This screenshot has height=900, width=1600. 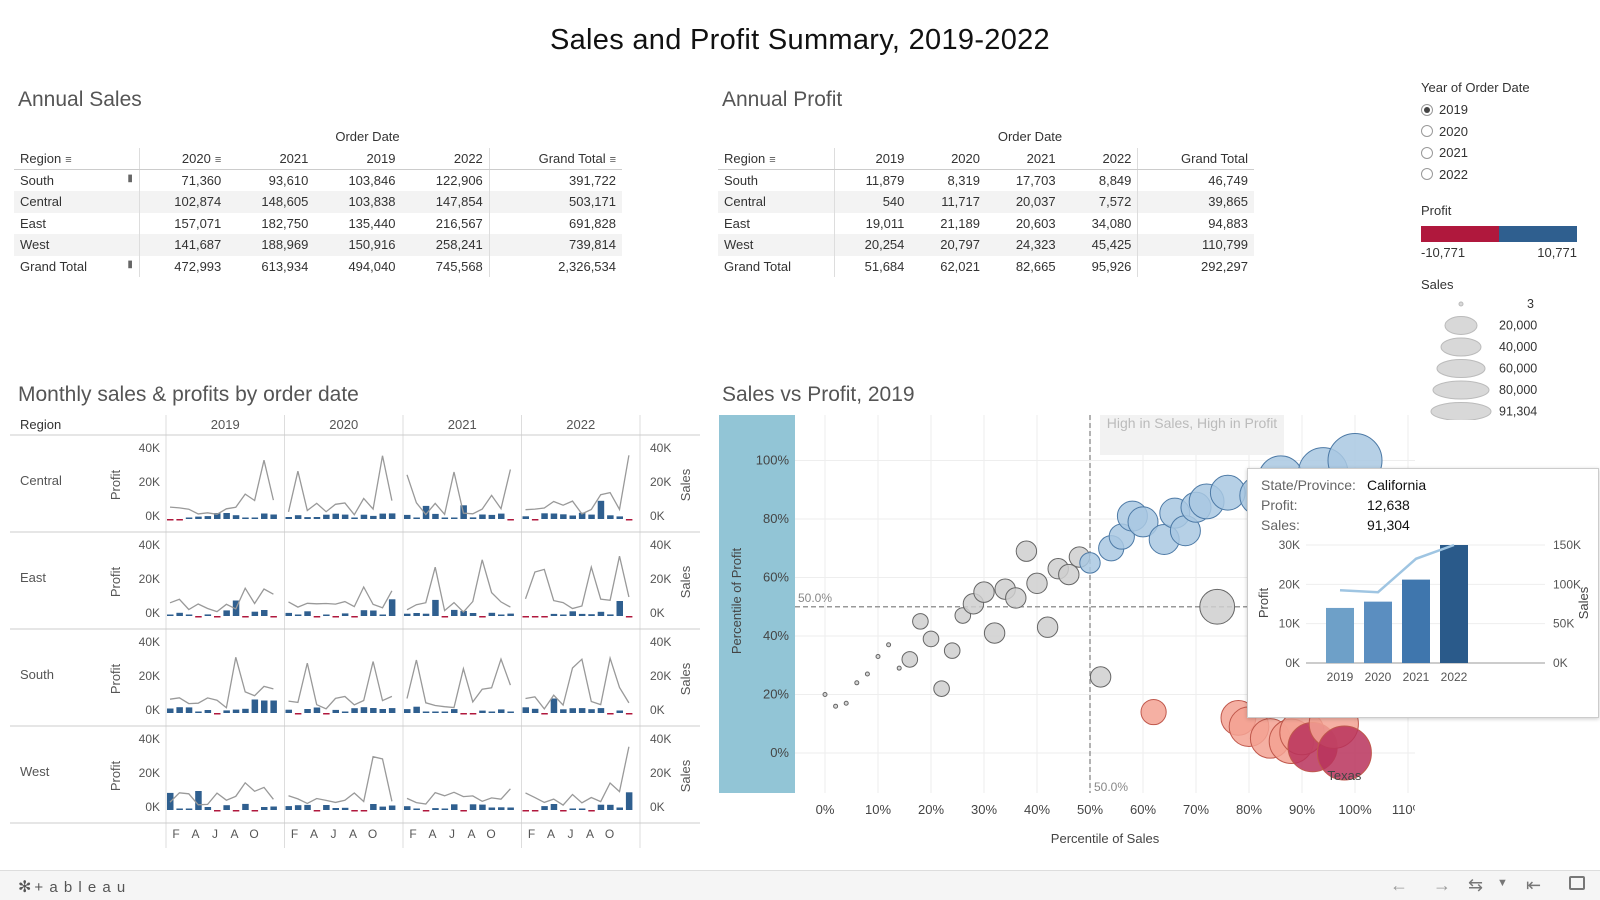 What do you see at coordinates (358, 159) in the screenshot?
I see `annual_sales-col-header: 2019` at bounding box center [358, 159].